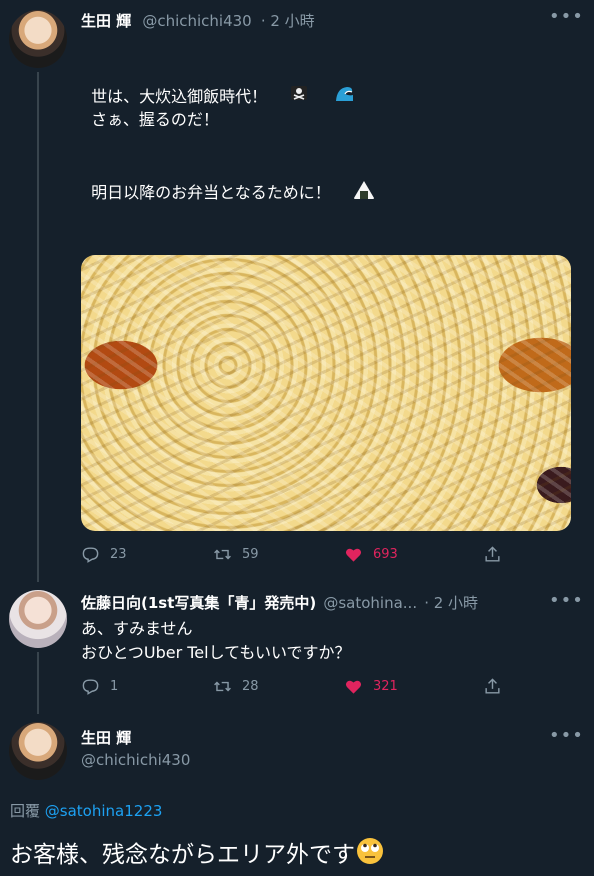 The image size is (594, 876). What do you see at coordinates (104, 554) in the screenshot?
I see `reply-button: 23` at bounding box center [104, 554].